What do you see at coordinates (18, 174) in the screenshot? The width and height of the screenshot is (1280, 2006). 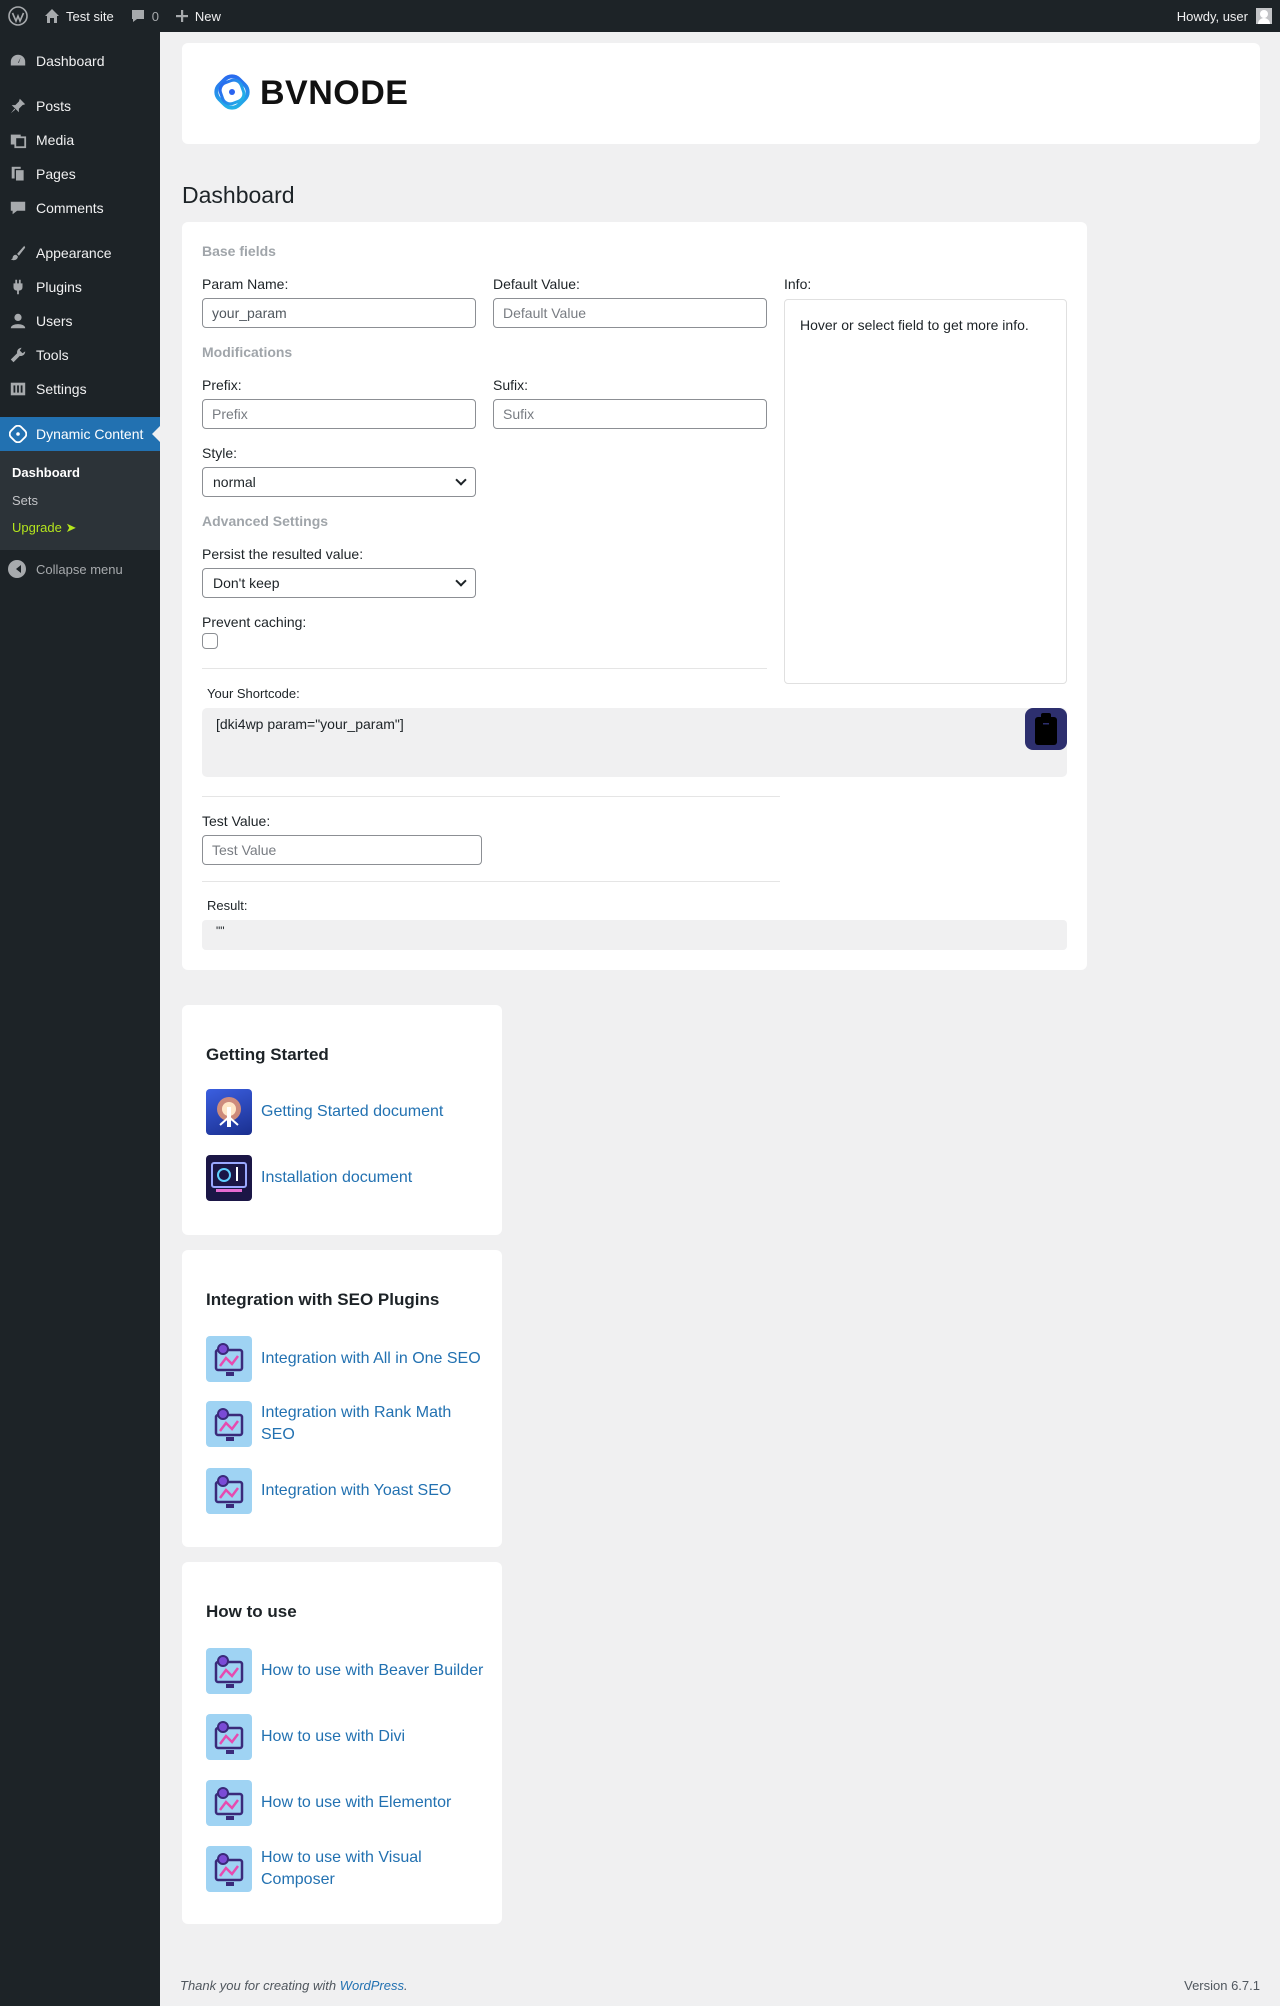 I see `pages-icon` at bounding box center [18, 174].